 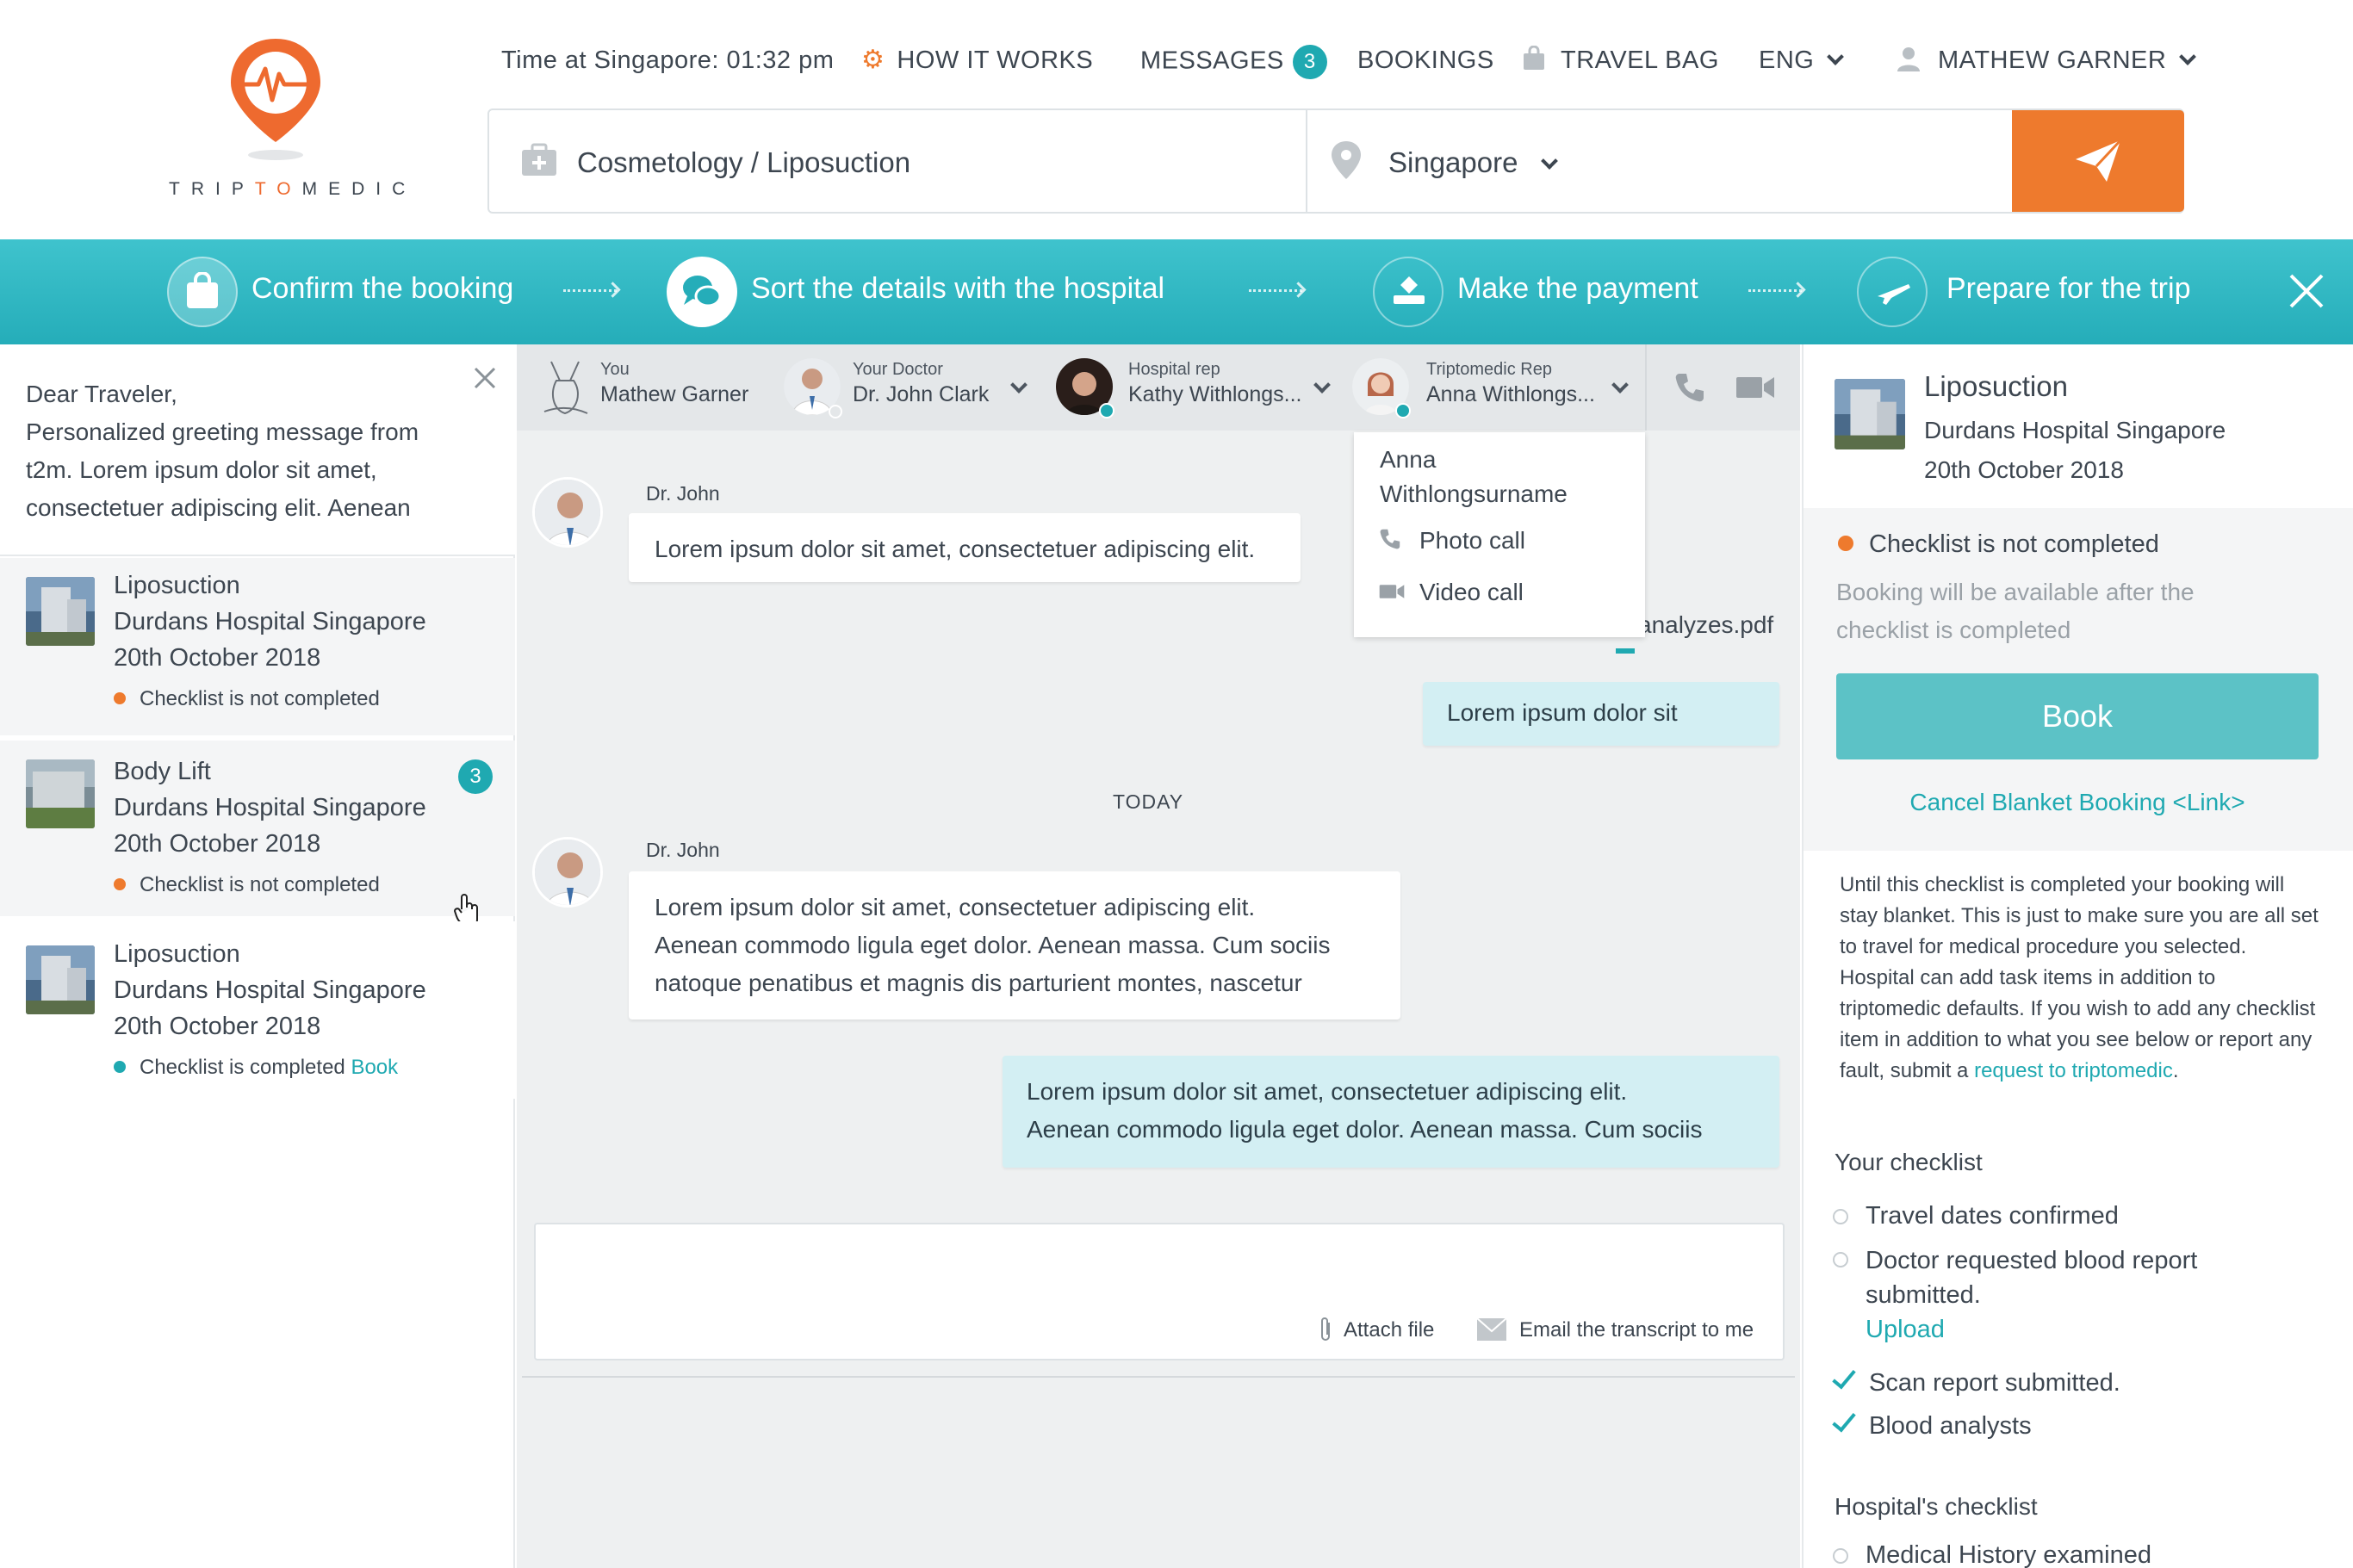 What do you see at coordinates (1932, 1424) in the screenshot?
I see `checklist-item: Blood analysts` at bounding box center [1932, 1424].